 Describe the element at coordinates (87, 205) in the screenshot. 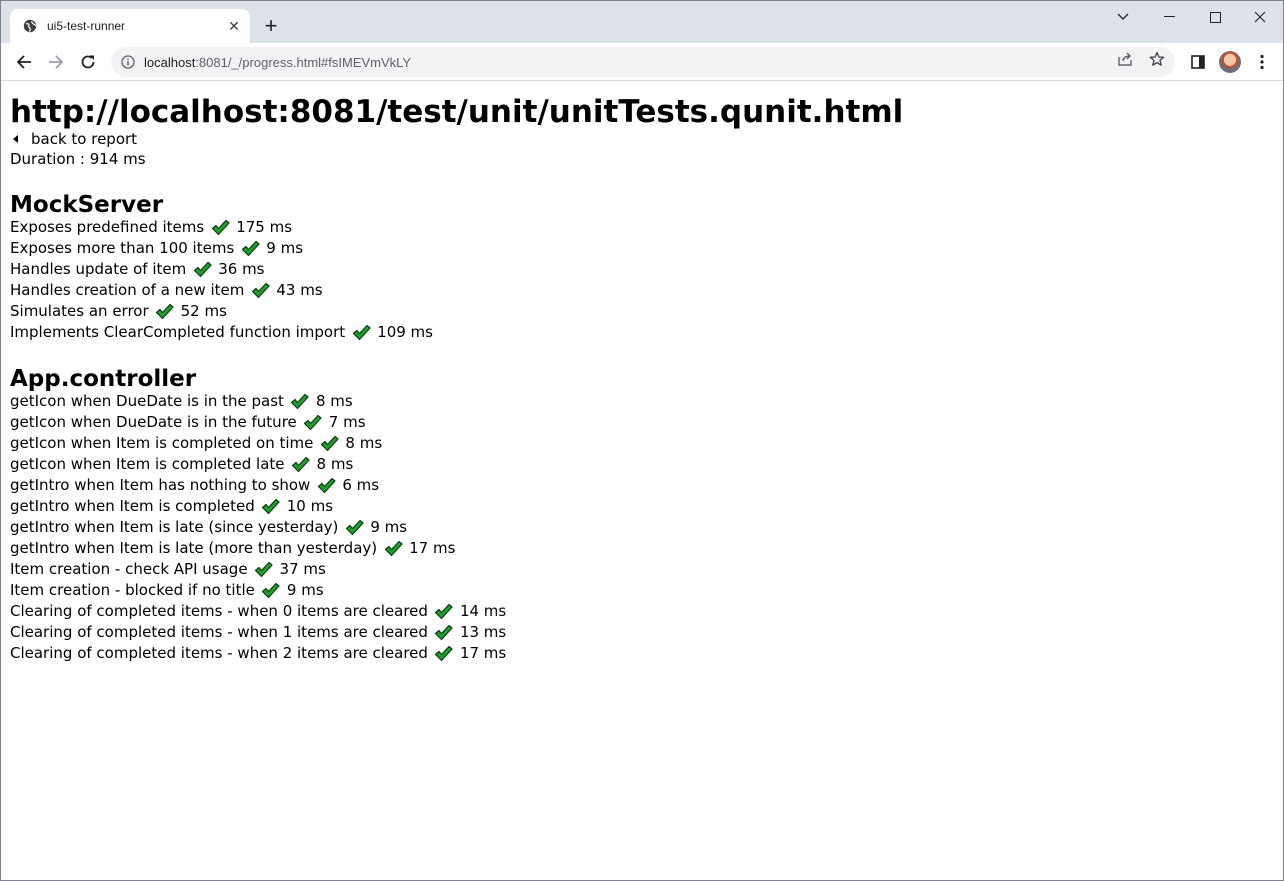

I see `module-title: MockServer` at that location.